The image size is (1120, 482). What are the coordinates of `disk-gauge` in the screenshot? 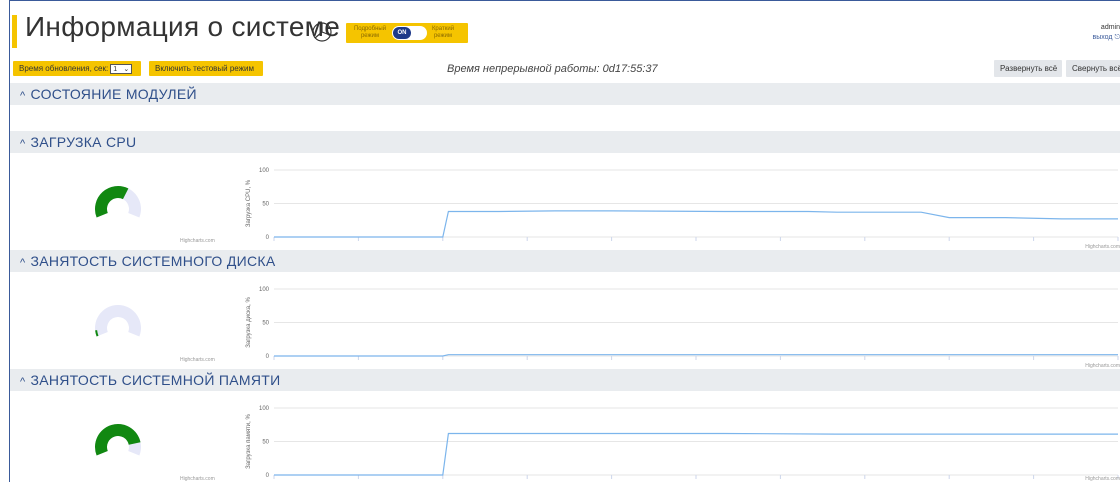 It's located at (118, 321).